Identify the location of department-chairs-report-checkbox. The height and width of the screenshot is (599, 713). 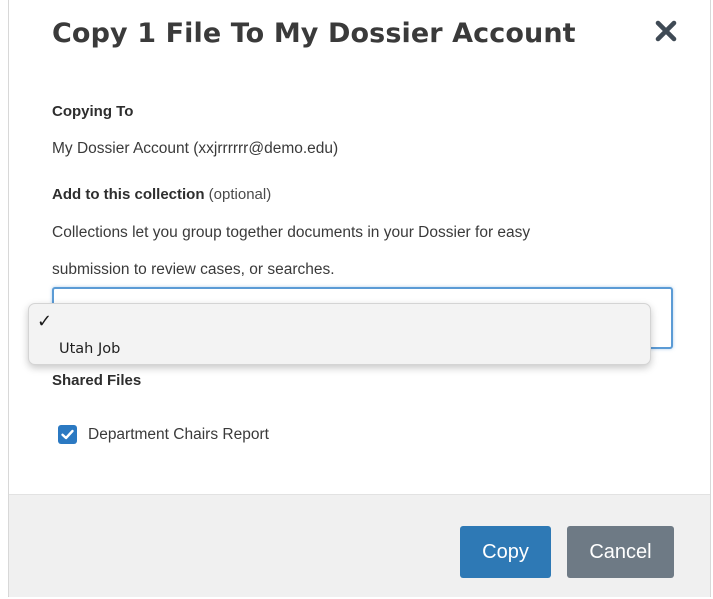
(67, 434).